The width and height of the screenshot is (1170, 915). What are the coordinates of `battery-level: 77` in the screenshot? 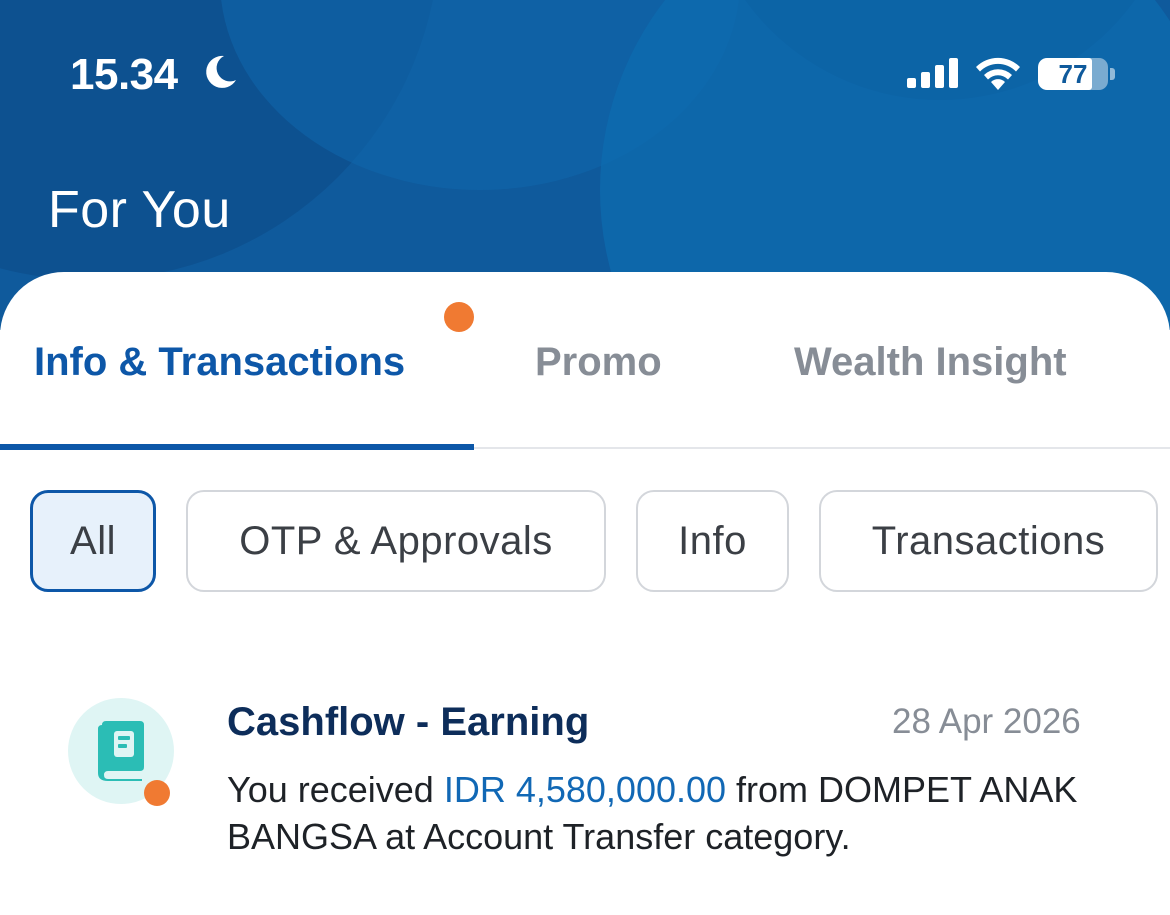 It's located at (1073, 74).